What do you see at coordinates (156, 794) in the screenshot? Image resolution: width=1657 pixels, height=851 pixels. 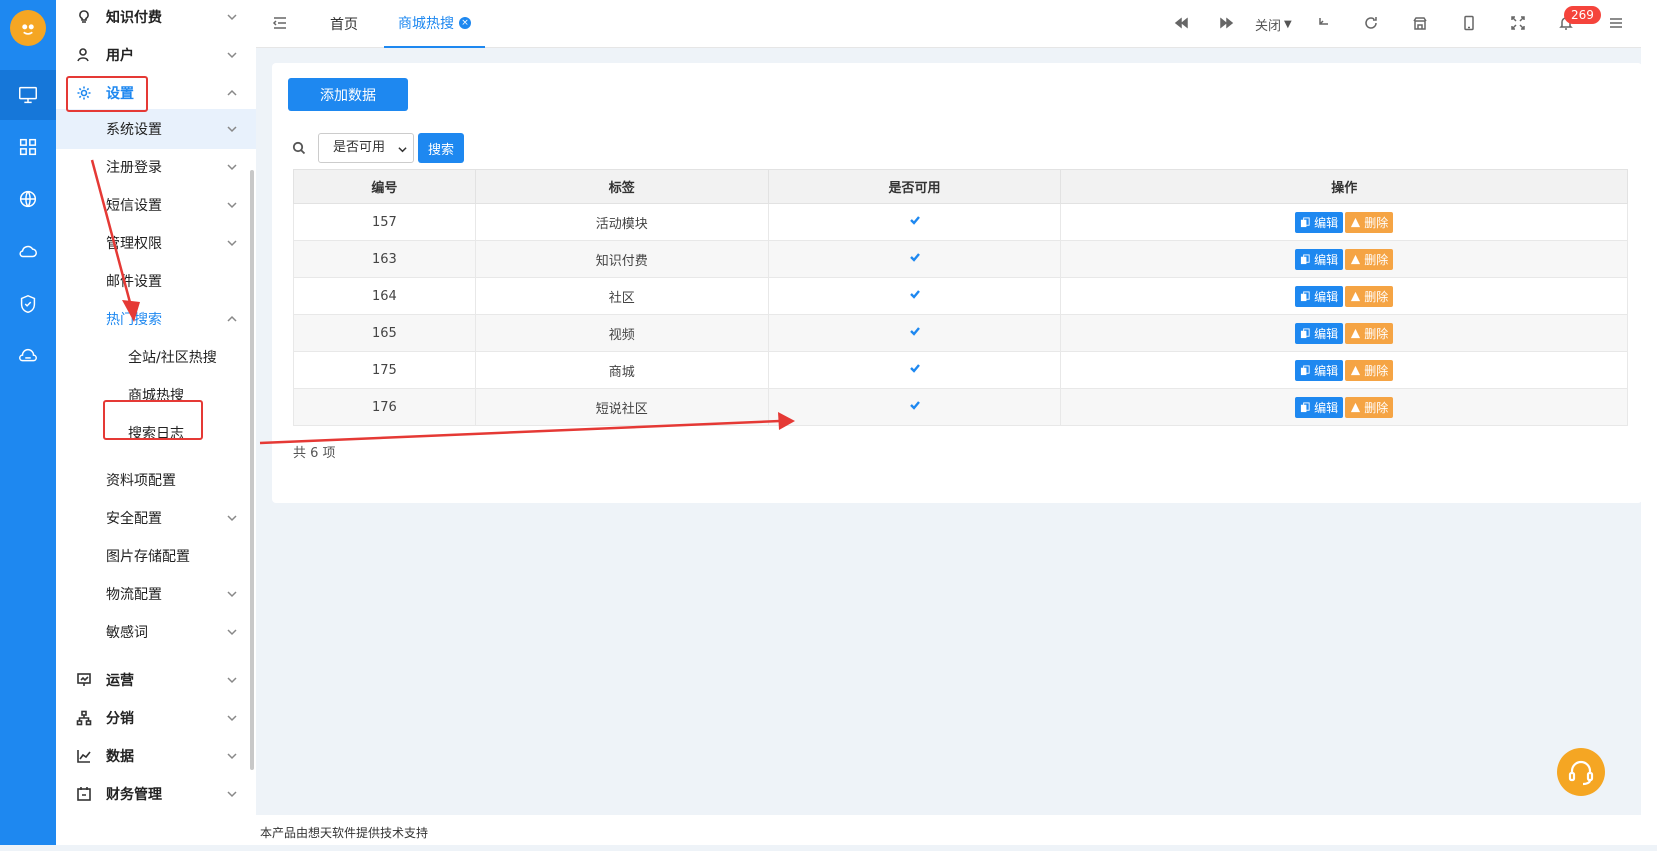 I see `sidebar-item-finance: 财务管理` at bounding box center [156, 794].